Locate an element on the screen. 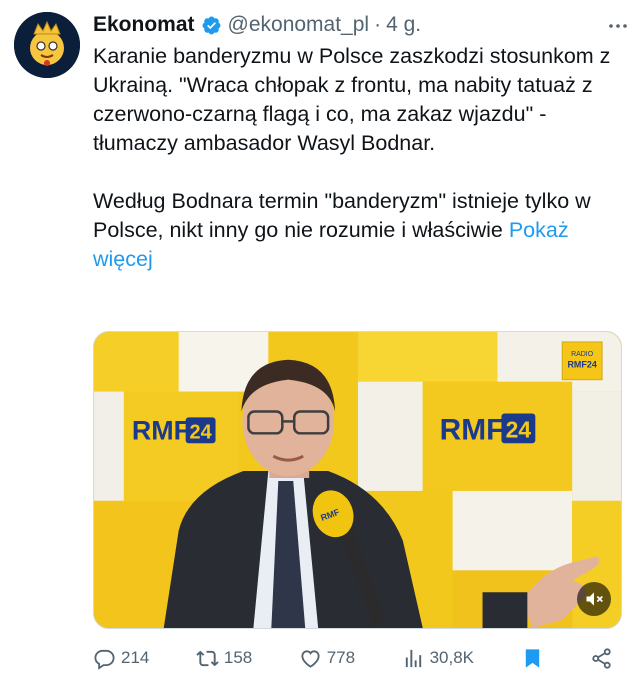 This screenshot has width=640, height=682. views-icon is located at coordinates (413, 658).